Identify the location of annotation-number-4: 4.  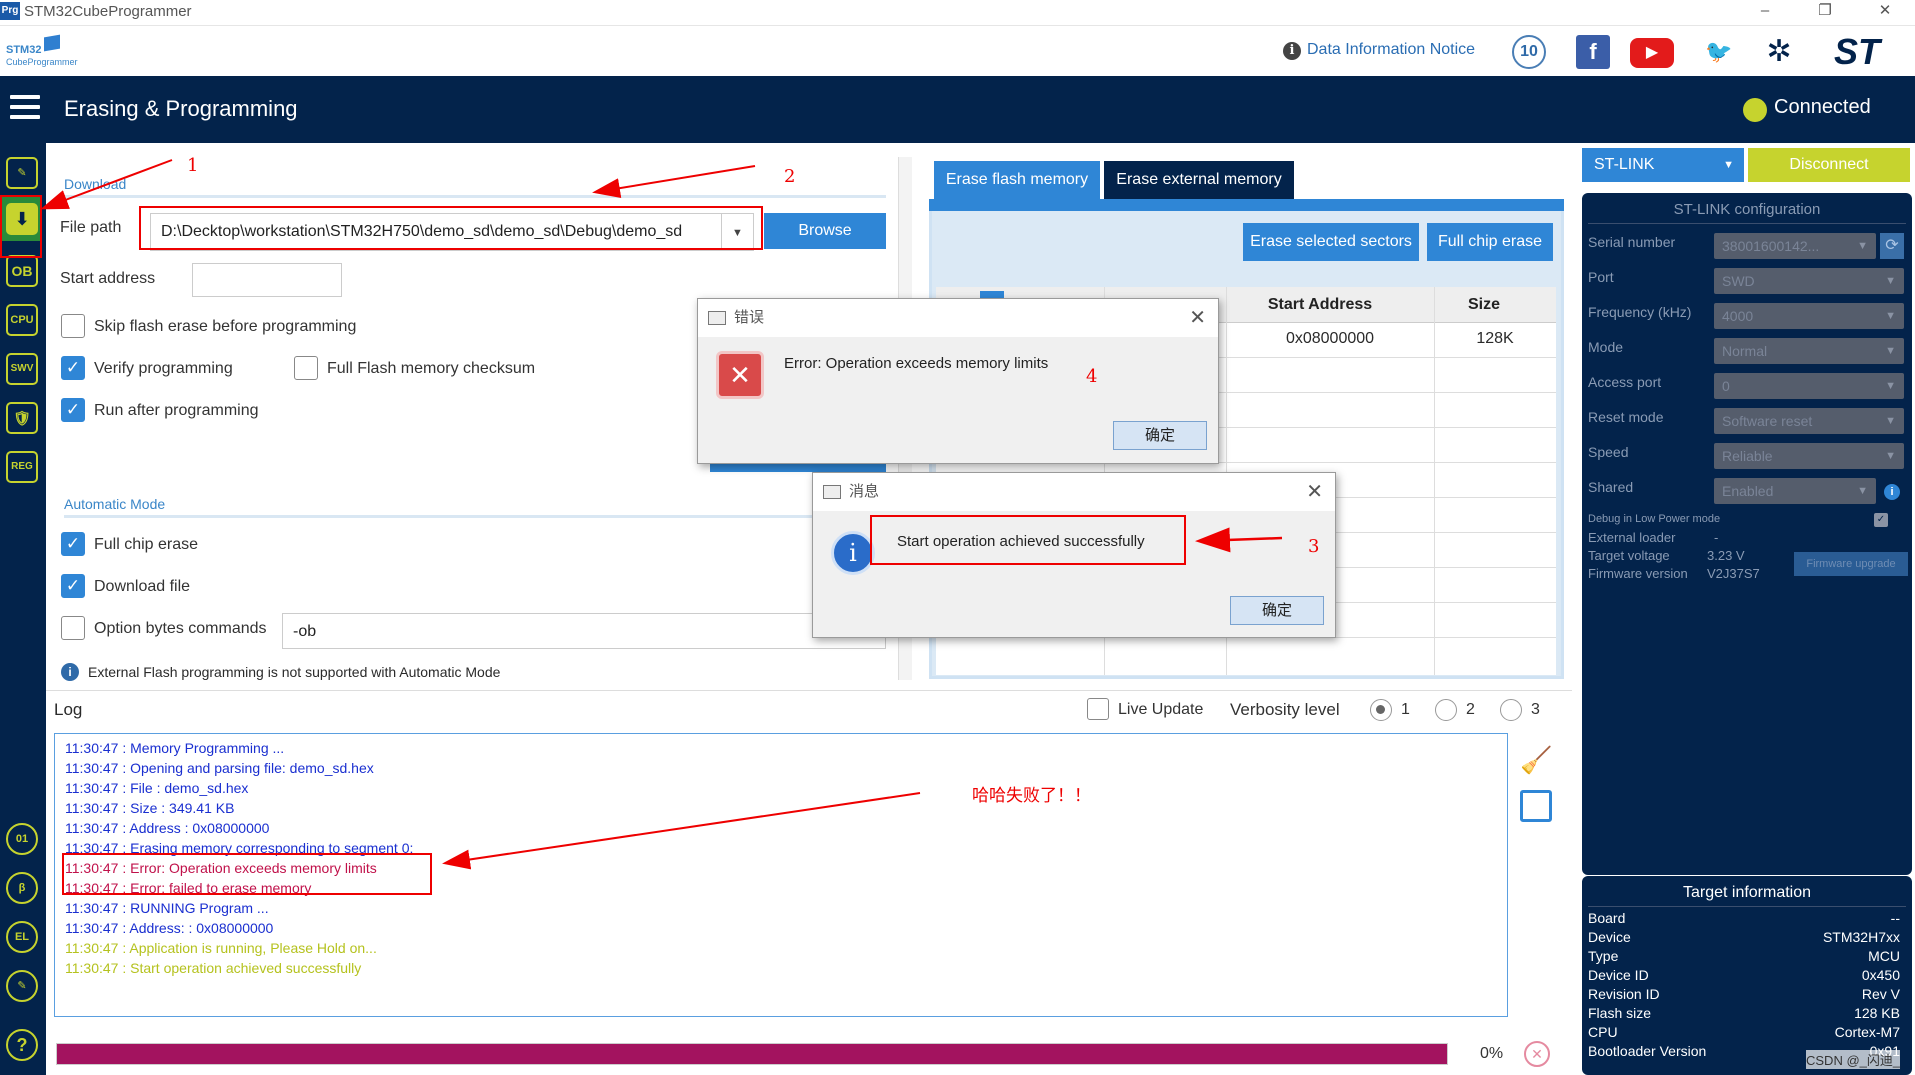
(1092, 376).